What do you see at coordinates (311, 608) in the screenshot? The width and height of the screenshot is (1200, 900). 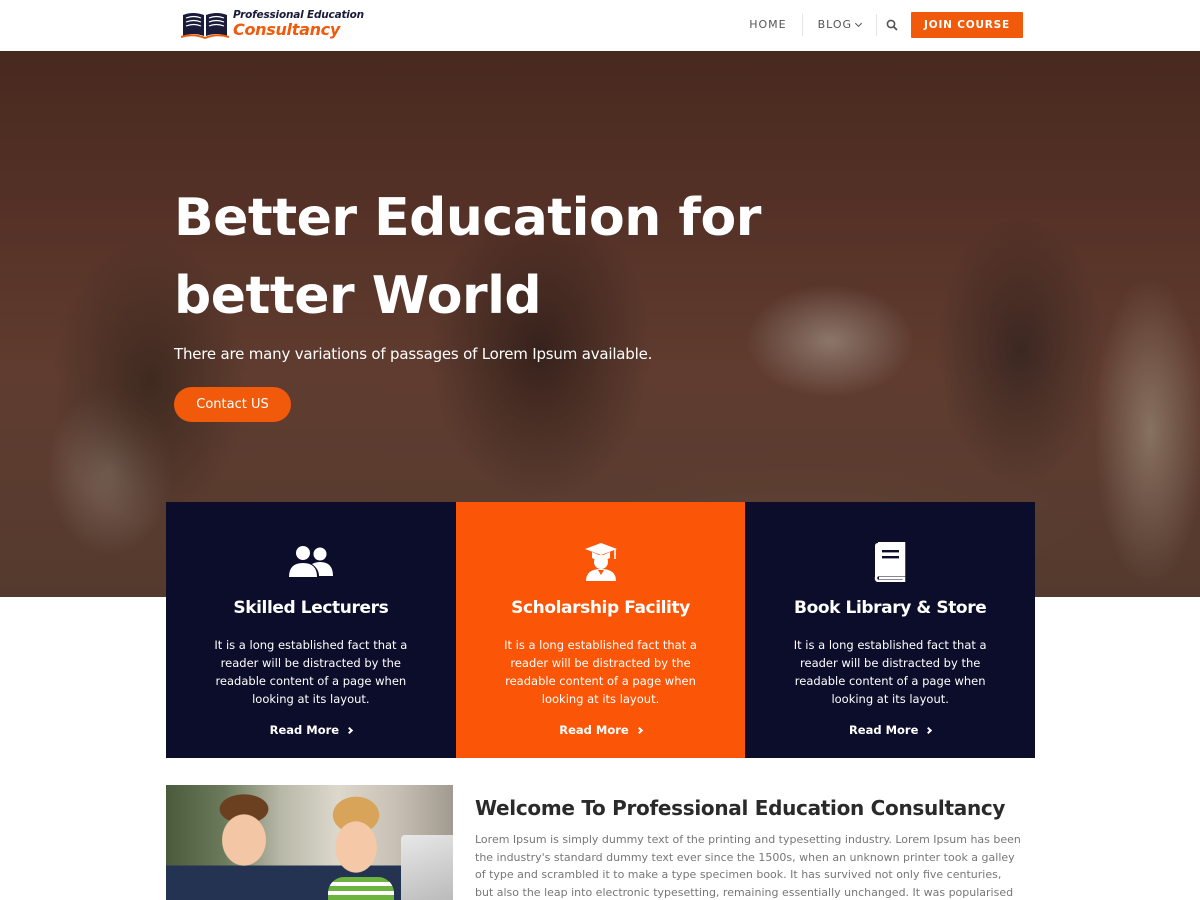 I see `feature-title: Skilled Lecturers` at bounding box center [311, 608].